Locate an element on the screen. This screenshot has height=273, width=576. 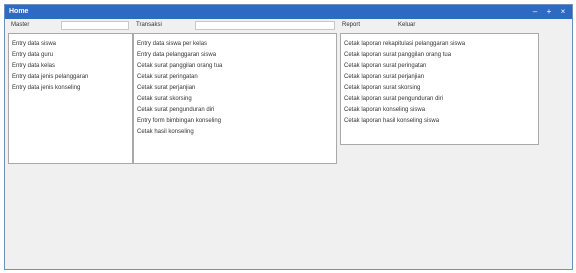
list-item: Cetak laporan konseling siswa is located at coordinates (384, 110).